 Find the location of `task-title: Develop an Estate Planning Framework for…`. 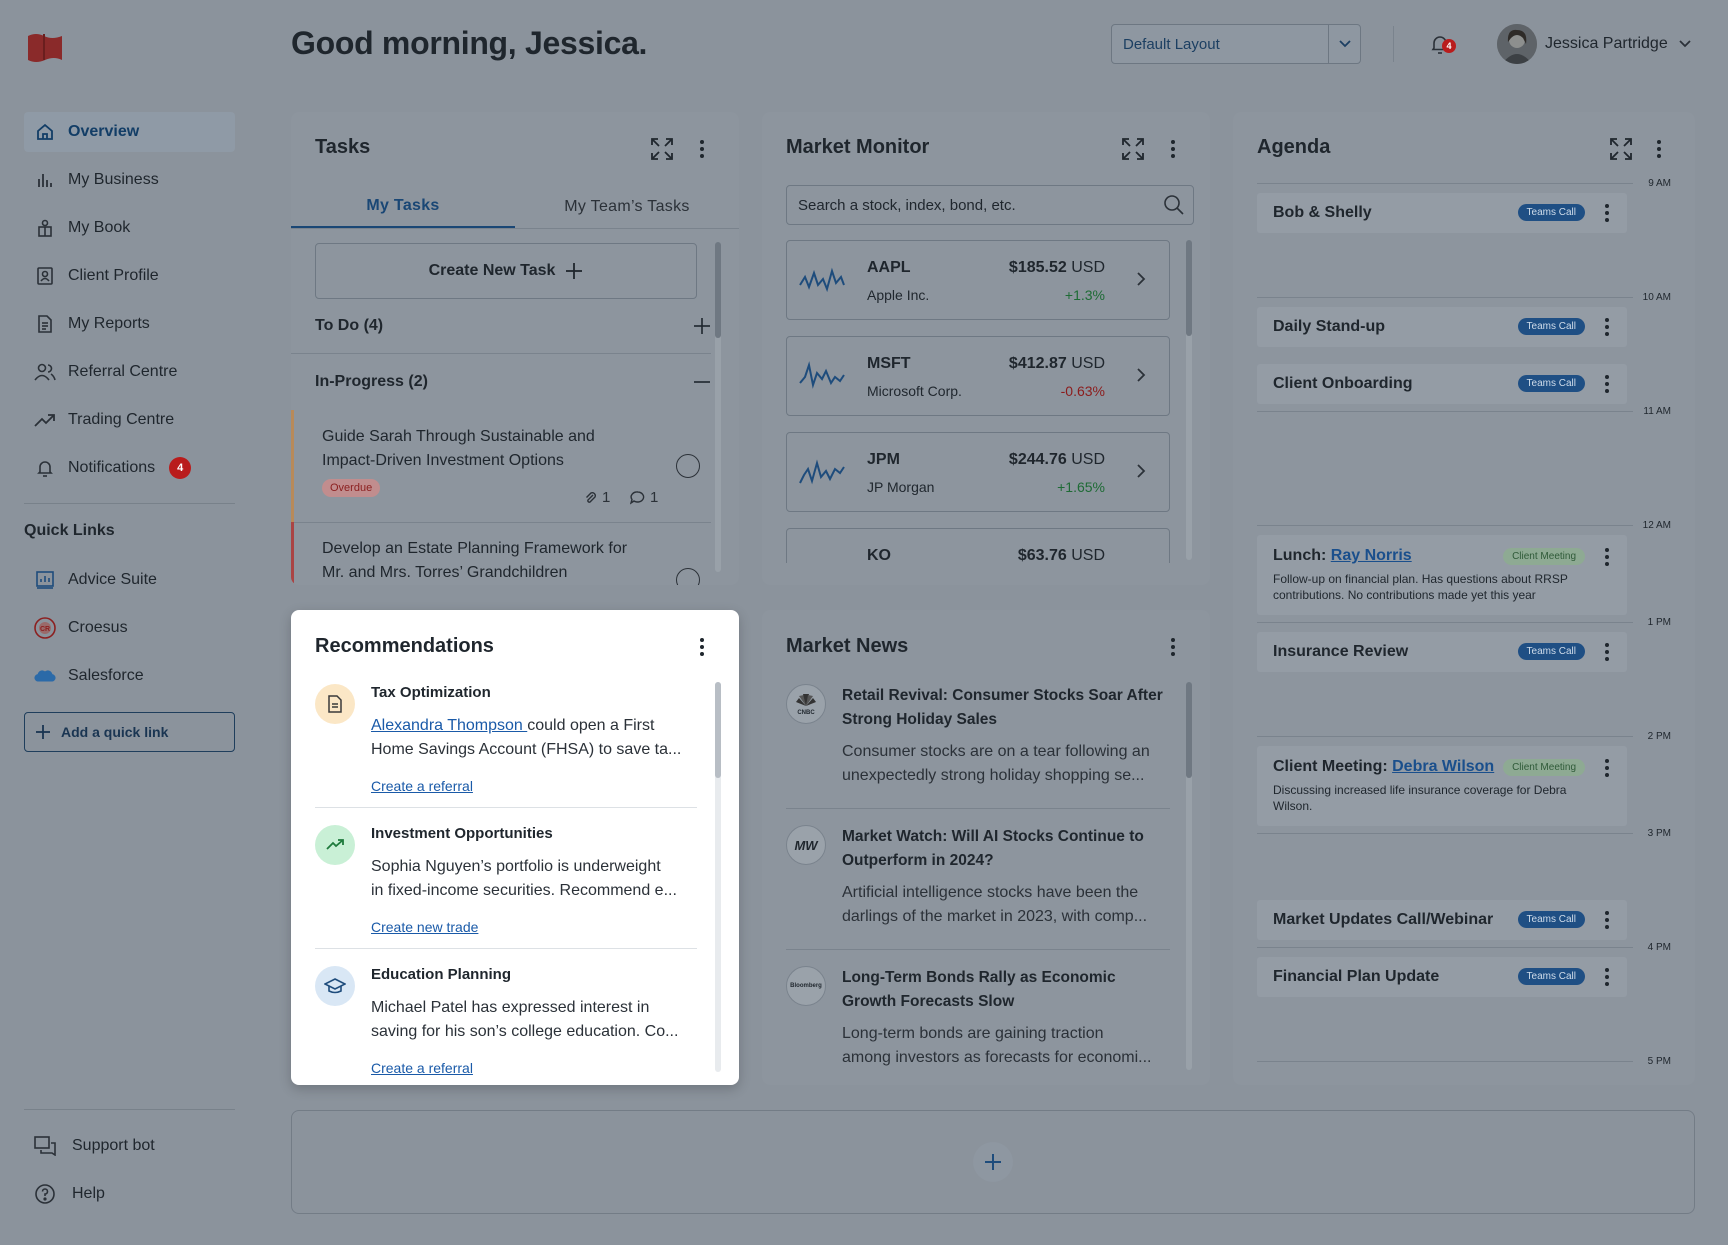

task-title: Develop an Estate Planning Framework for… is located at coordinates (475, 560).